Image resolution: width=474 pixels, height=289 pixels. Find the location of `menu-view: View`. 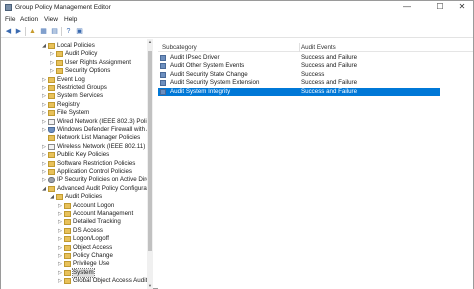

menu-view: View is located at coordinates (51, 19).